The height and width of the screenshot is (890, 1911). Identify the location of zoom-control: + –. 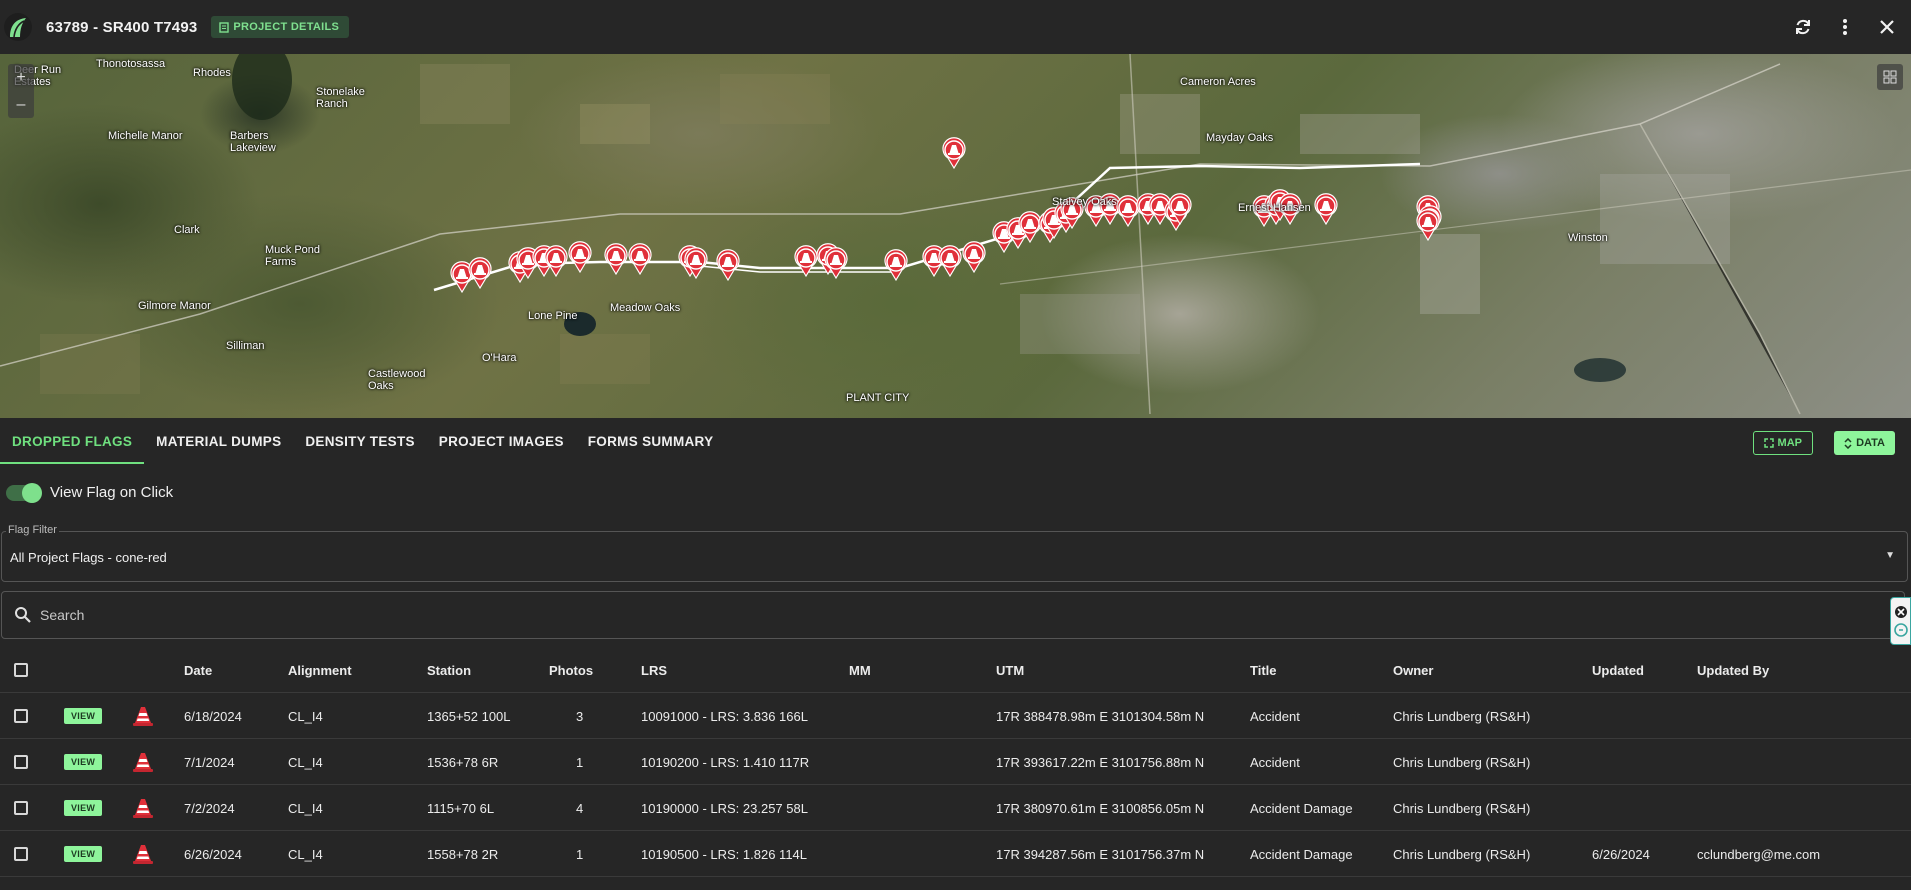
(21, 91).